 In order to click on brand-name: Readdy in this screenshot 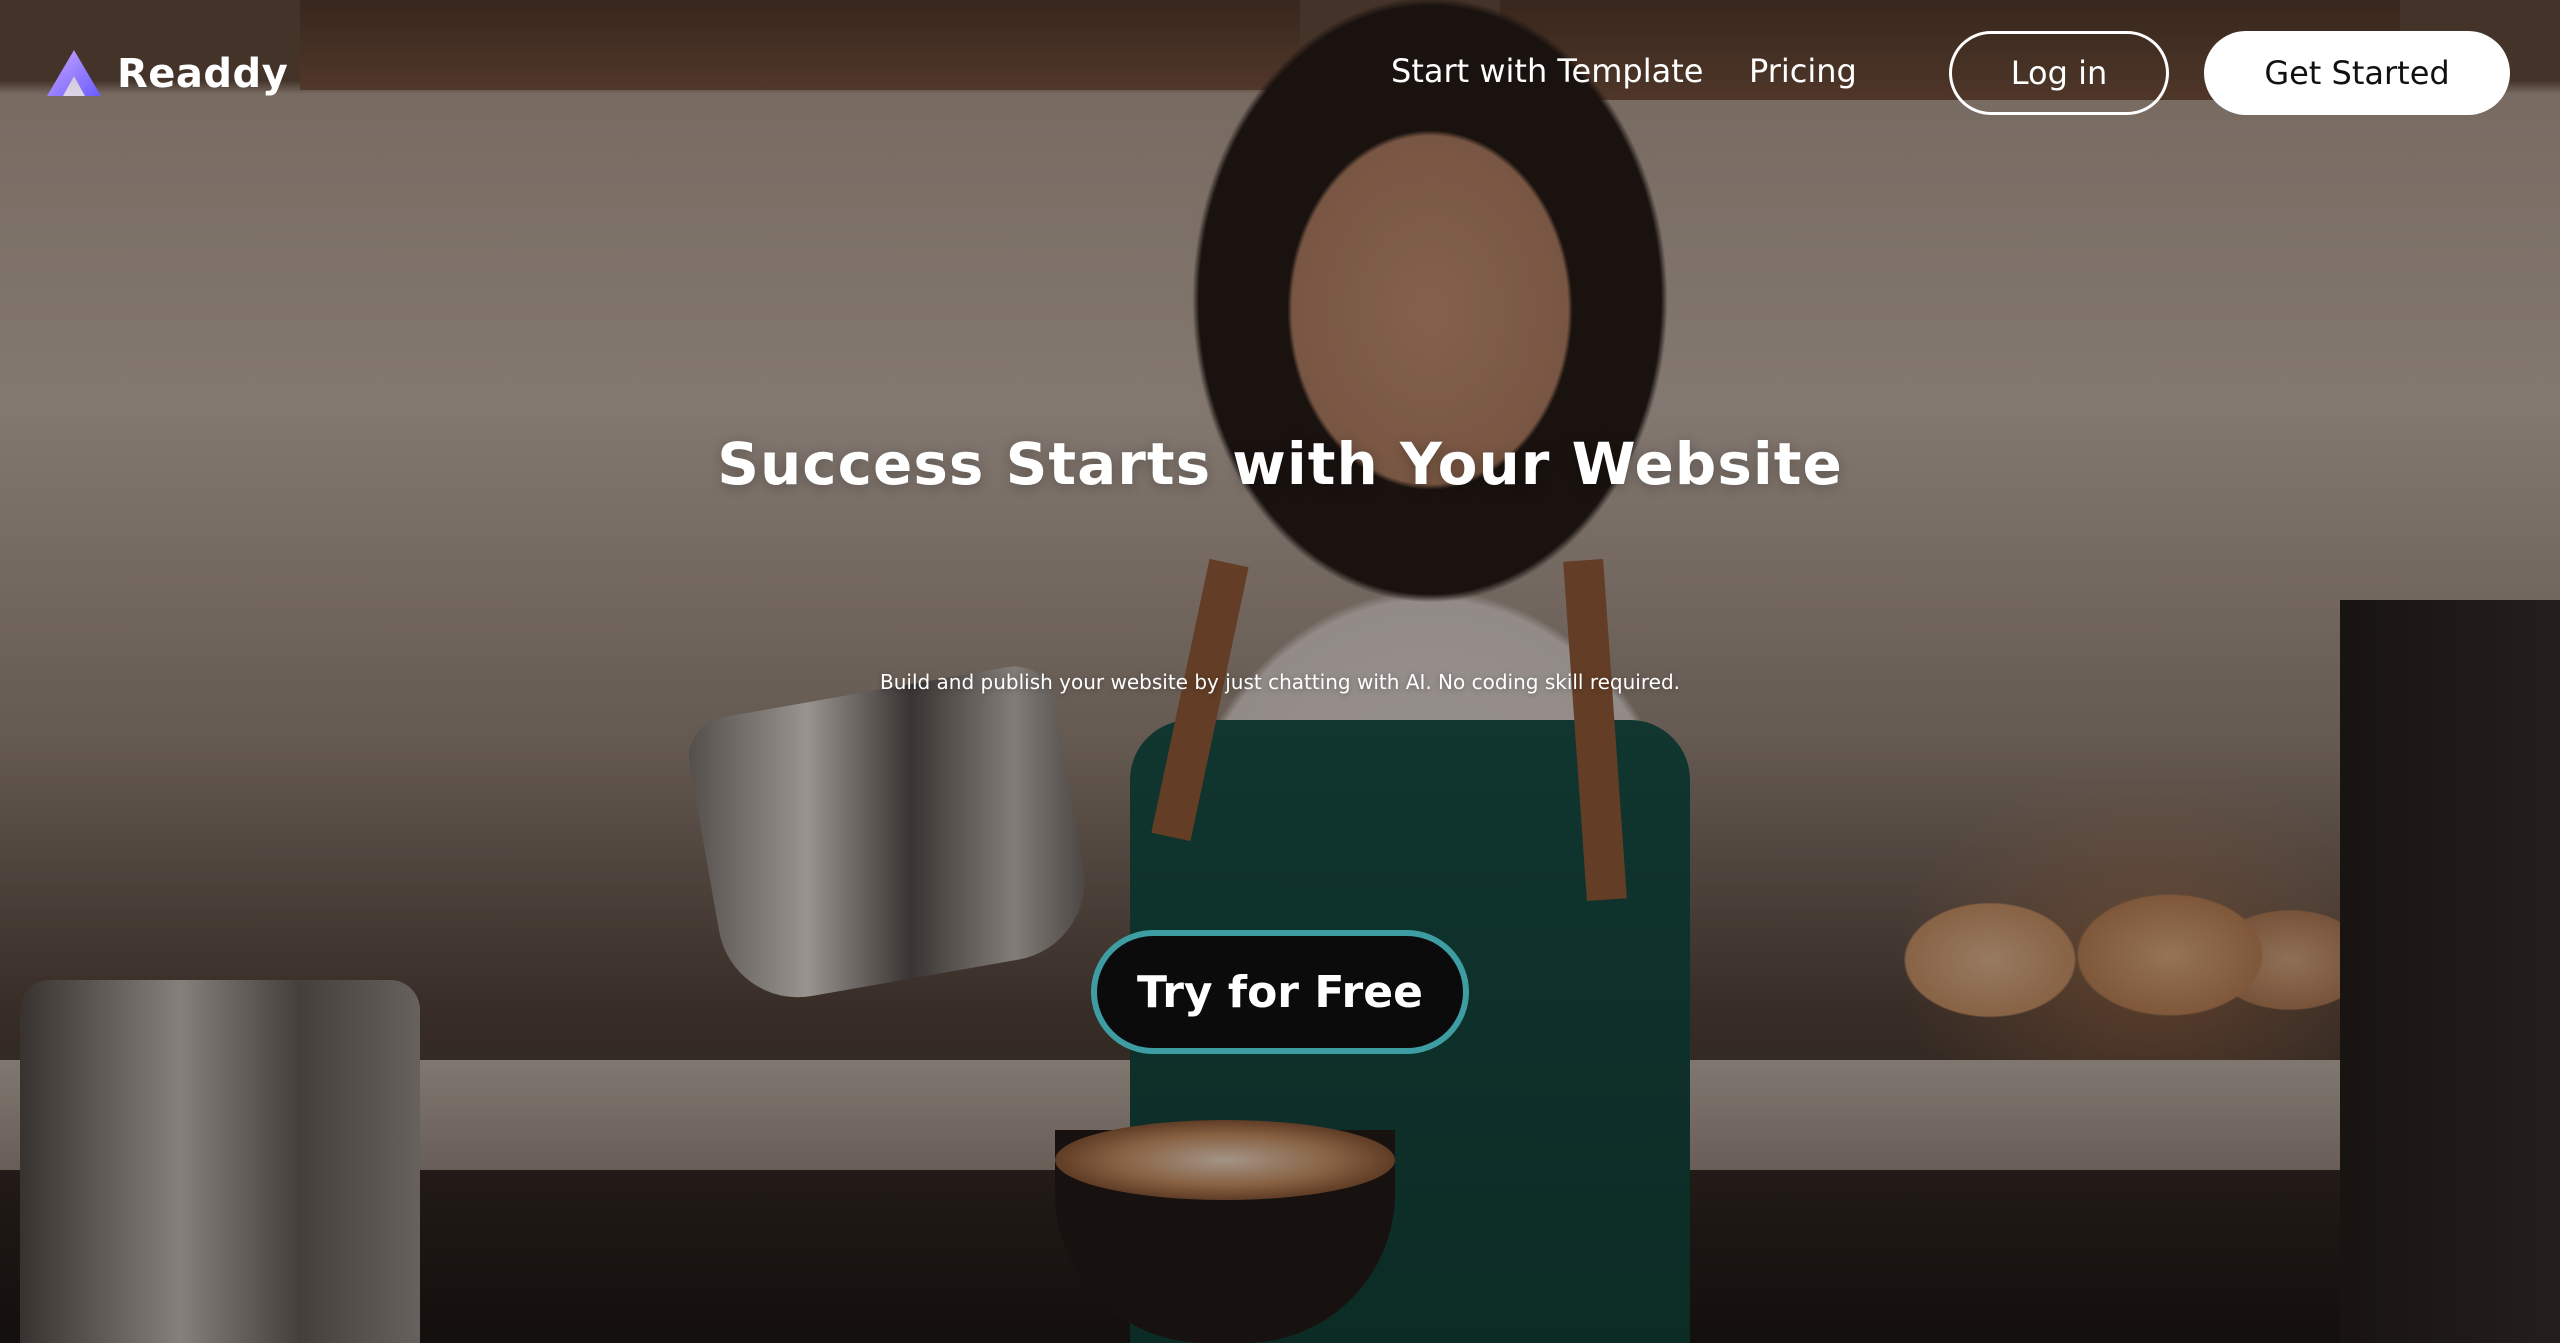, I will do `click(203, 74)`.